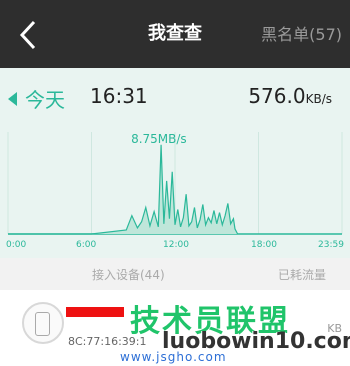 This screenshot has height=366, width=350. I want to click on blacklist-tab: 黑名单(57), so click(301, 34).